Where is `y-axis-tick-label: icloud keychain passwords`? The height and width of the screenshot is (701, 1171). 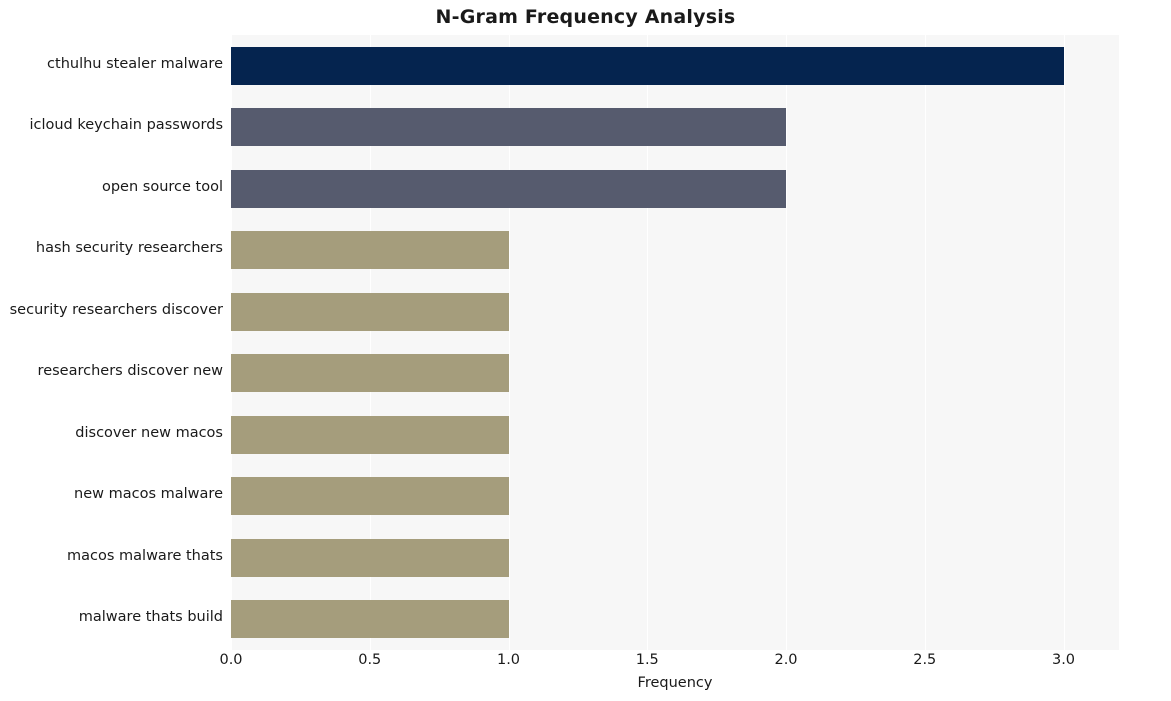 y-axis-tick-label: icloud keychain passwords is located at coordinates (126, 125).